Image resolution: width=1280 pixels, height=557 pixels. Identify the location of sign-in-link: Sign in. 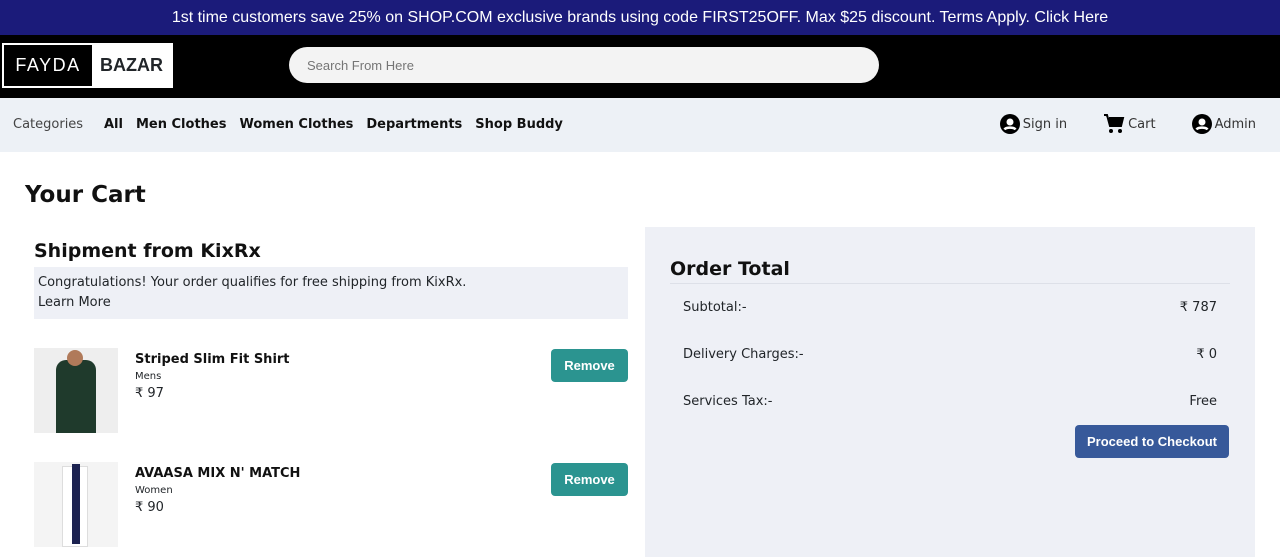
(1033, 124).